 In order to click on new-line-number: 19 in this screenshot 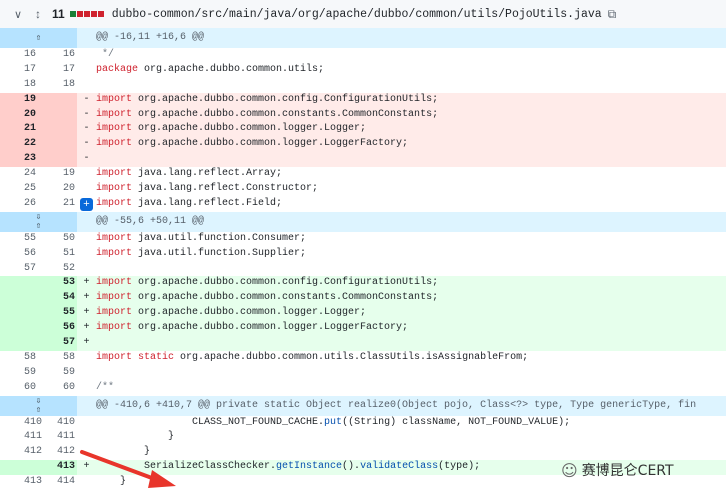, I will do `click(59, 174)`.